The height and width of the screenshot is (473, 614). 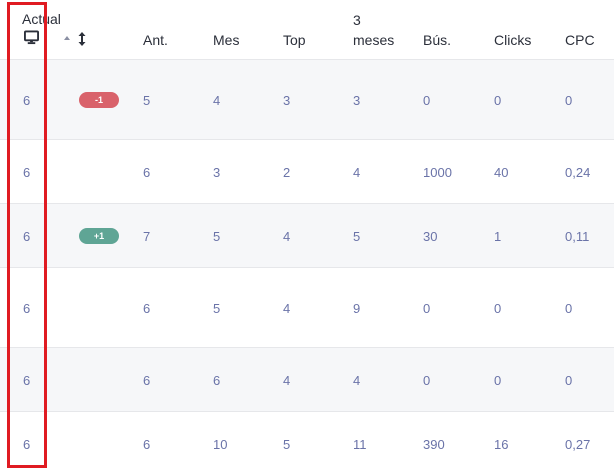 I want to click on caret-up-icon, so click(x=67, y=38).